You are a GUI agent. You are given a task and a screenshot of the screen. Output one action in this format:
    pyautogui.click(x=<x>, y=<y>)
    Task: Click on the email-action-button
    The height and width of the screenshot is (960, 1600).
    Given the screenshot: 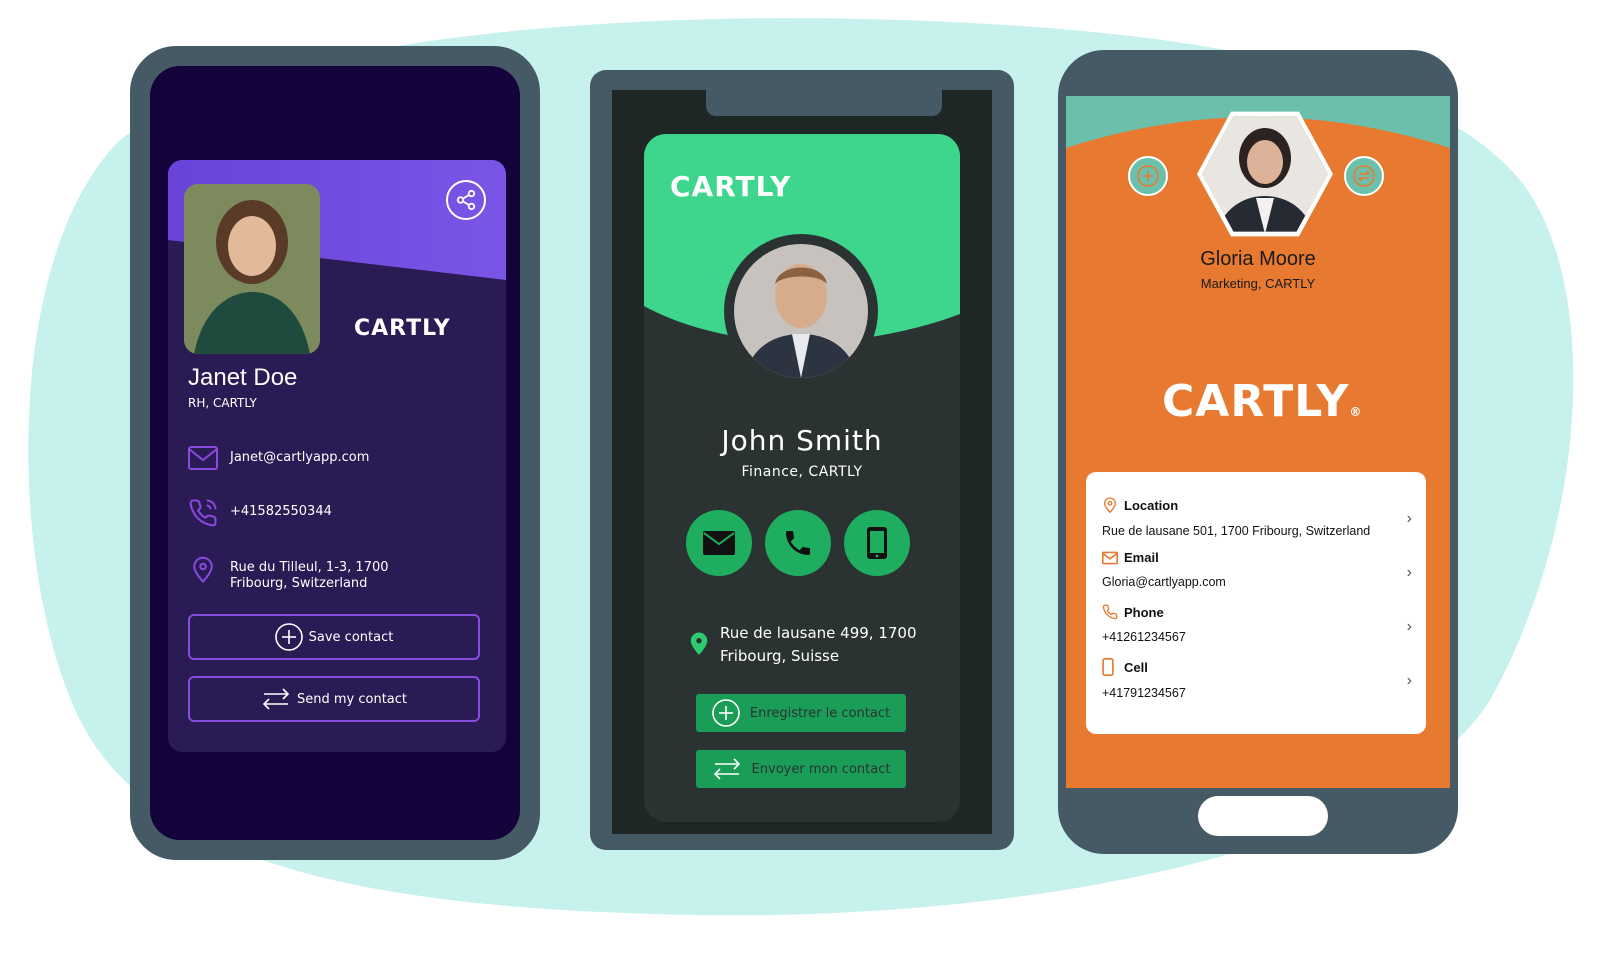 What is the action you would take?
    pyautogui.click(x=719, y=543)
    